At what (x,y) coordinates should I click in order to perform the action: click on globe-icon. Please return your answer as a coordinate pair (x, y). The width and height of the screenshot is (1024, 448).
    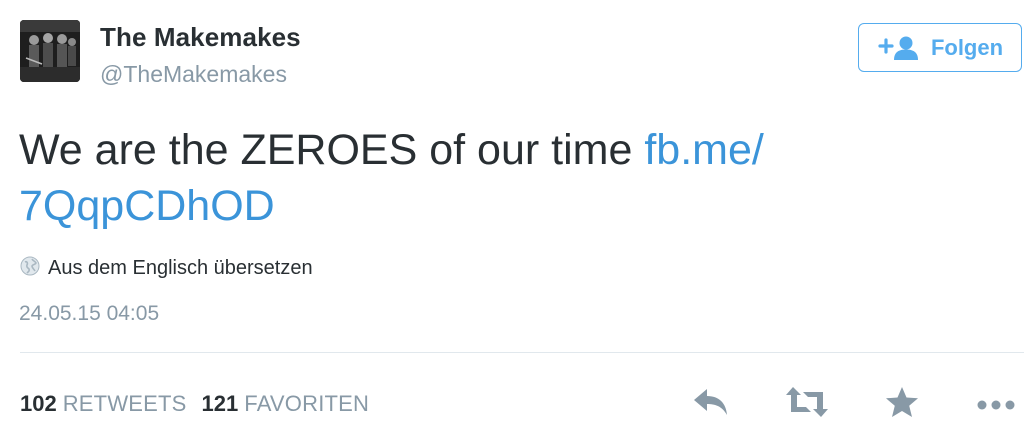
    Looking at the image, I should click on (30, 268).